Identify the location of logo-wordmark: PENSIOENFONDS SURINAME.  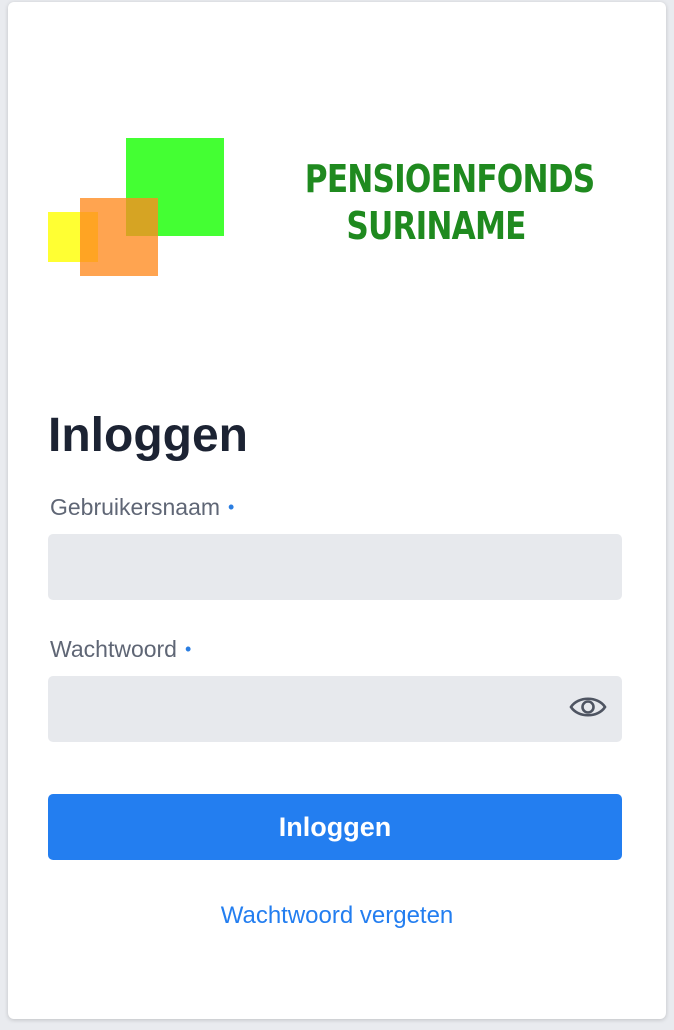
(449, 203).